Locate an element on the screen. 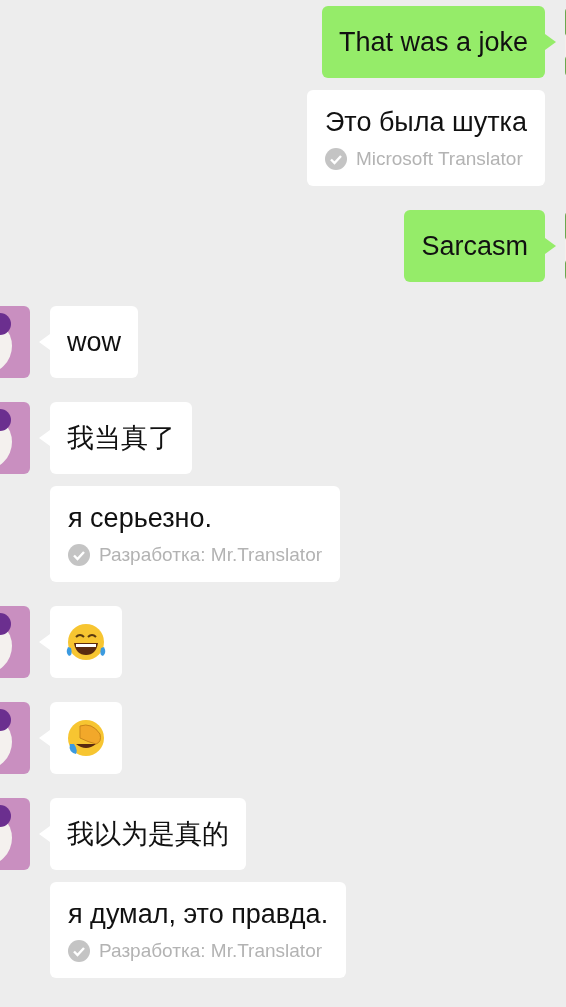  translated-text: Это была шутка is located at coordinates (425, 122).